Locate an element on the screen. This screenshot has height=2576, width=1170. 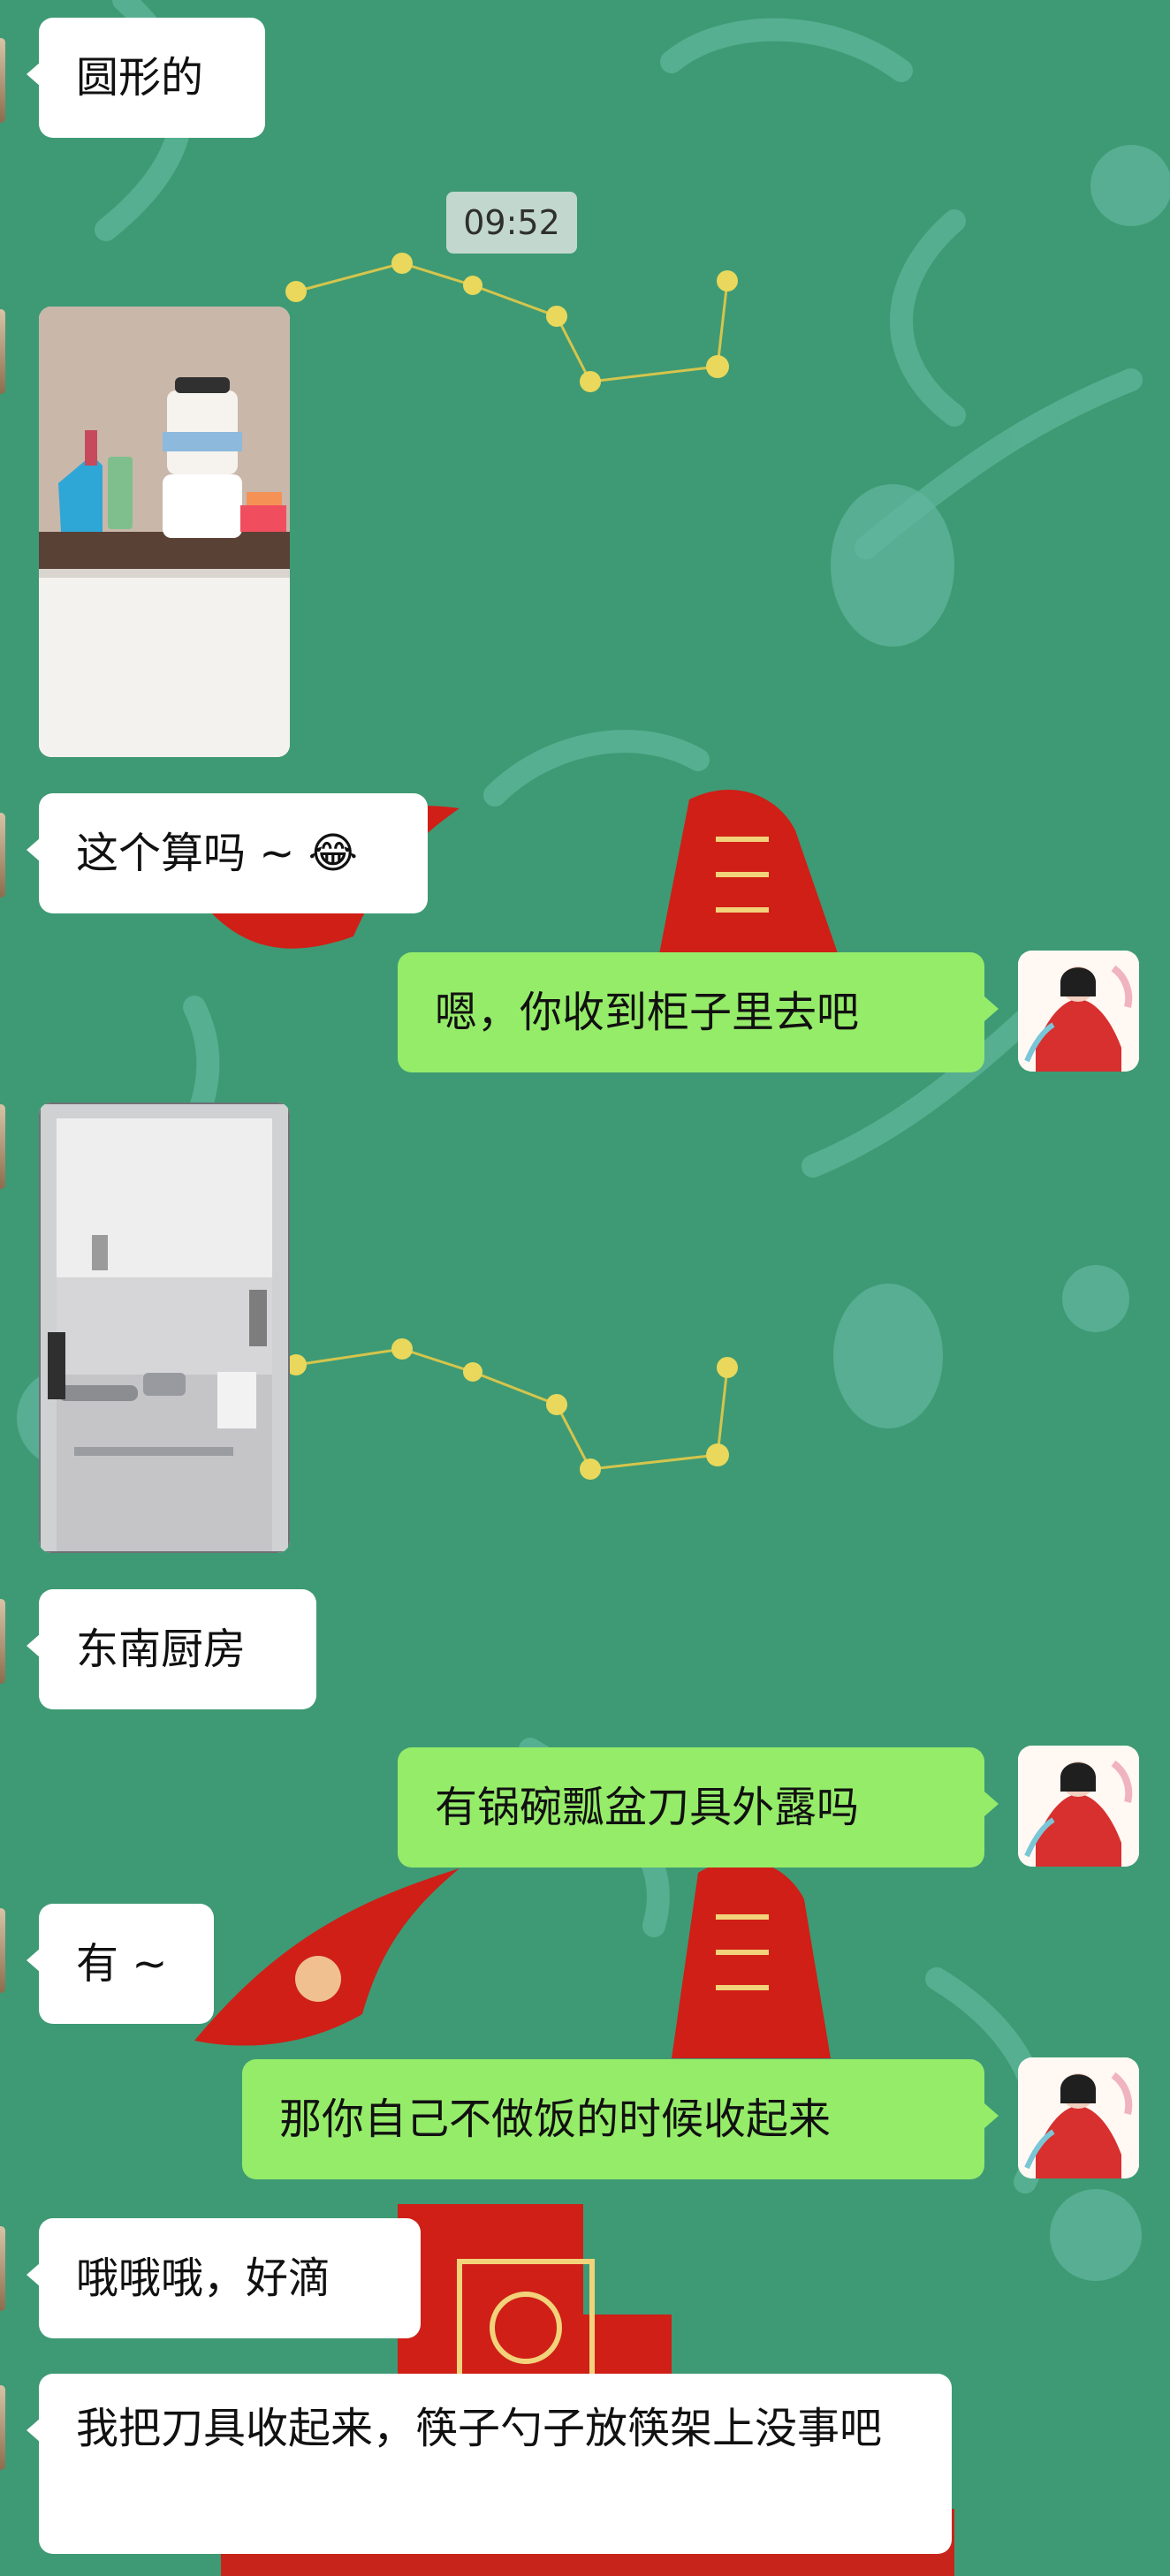
incoming-message: 东南厨房 is located at coordinates (171, 1649).